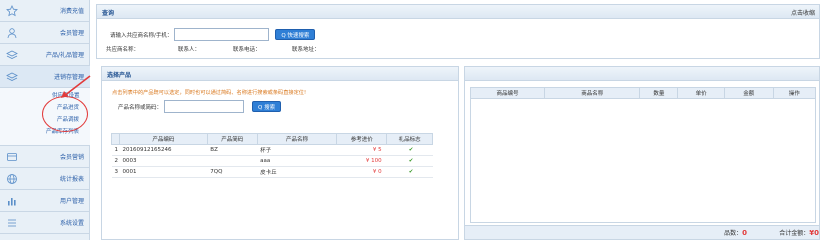  Describe the element at coordinates (642, 232) in the screenshot. I see `order-footer: 品数：0 合计金额：¥0` at that location.